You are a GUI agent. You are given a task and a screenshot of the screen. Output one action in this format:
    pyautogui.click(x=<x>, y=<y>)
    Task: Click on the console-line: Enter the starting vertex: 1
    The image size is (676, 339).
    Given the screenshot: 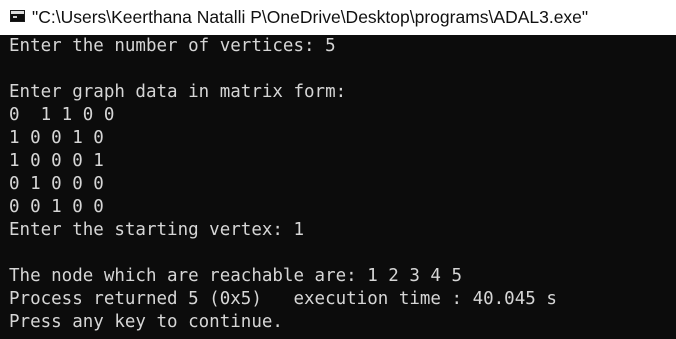 What is the action you would take?
    pyautogui.click(x=157, y=230)
    